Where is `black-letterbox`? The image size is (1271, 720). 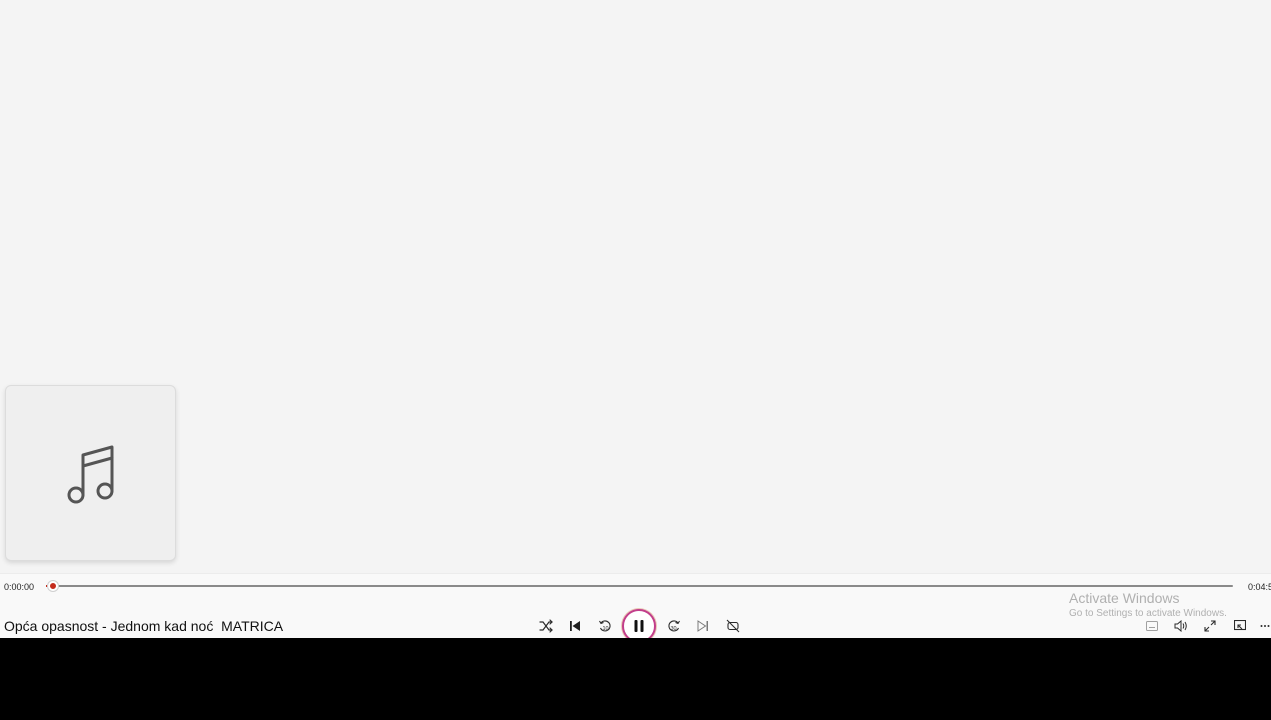 black-letterbox is located at coordinates (635, 679).